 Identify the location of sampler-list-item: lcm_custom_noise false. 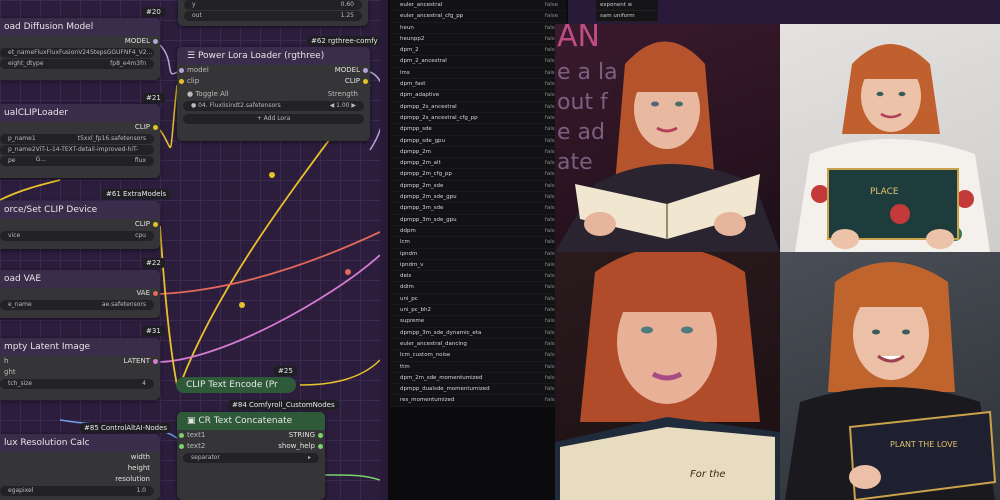
(478, 356).